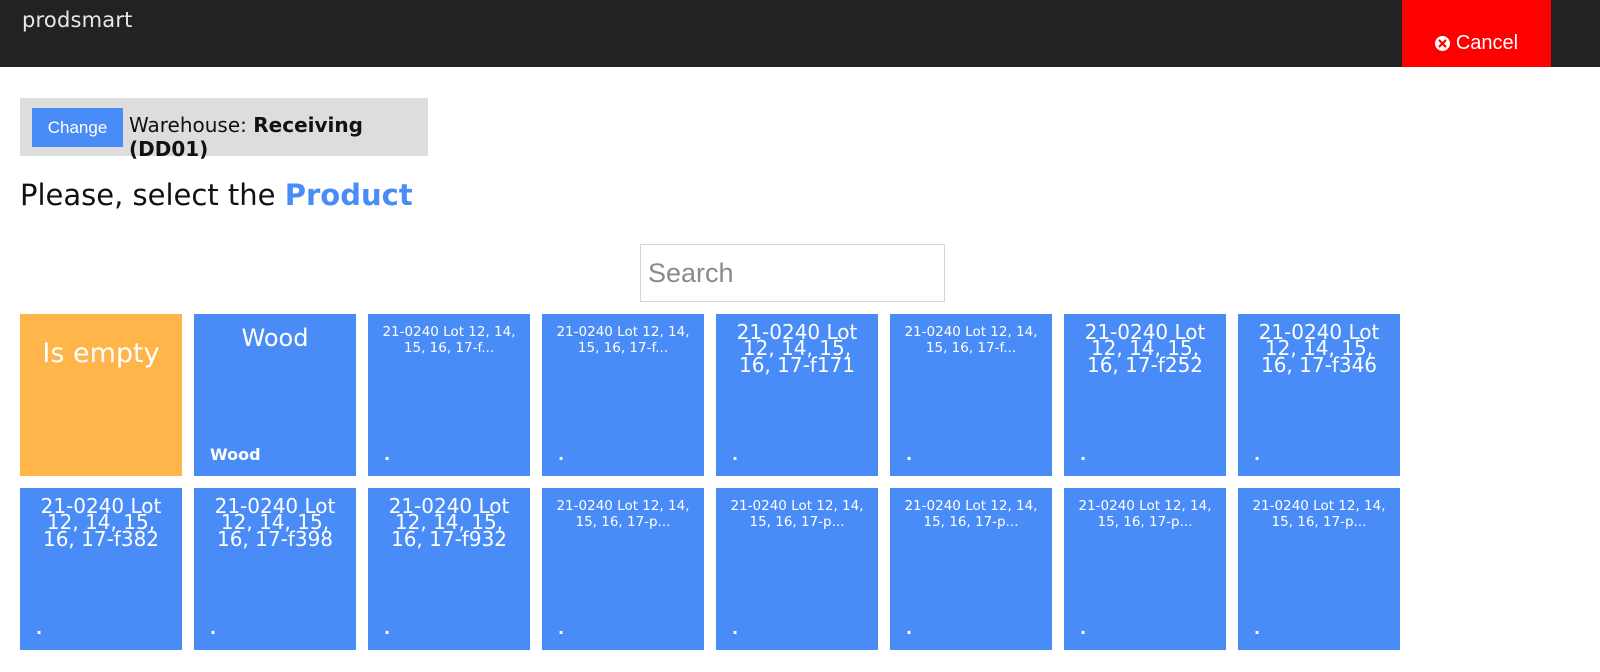 Image resolution: width=1600 pixels, height=672 pixels. I want to click on change-warehouse-button: Change, so click(77, 127).